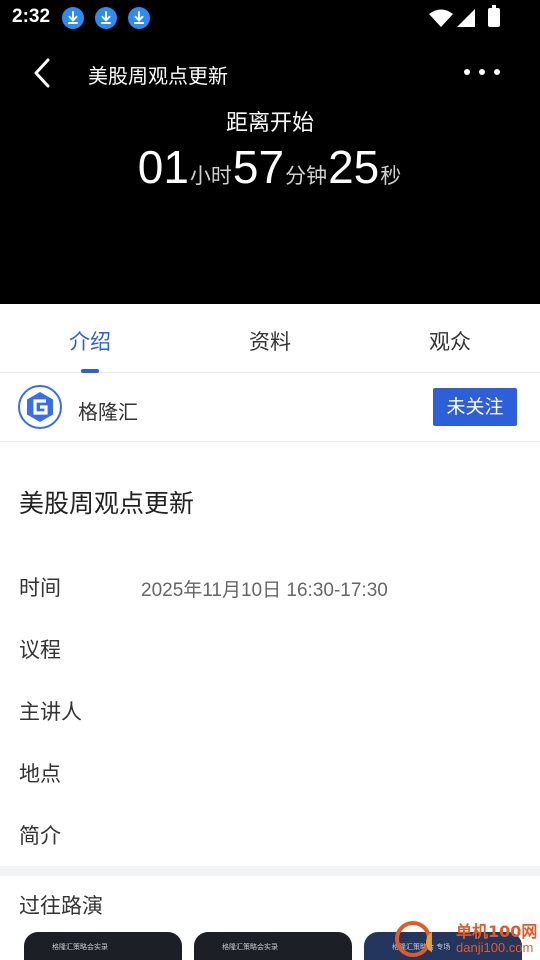 The width and height of the screenshot is (540, 960). Describe the element at coordinates (40, 774) in the screenshot. I see `info-label: 地点` at that location.